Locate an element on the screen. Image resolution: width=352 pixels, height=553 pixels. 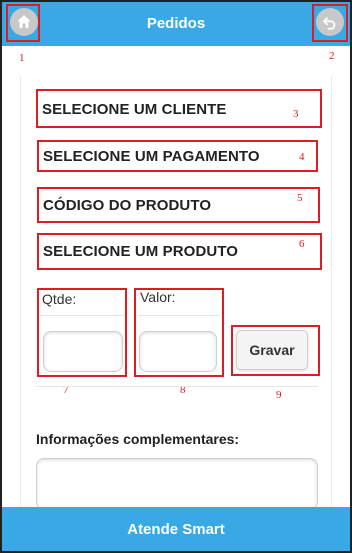
annotation-marker-9: 9 is located at coordinates (279, 395).